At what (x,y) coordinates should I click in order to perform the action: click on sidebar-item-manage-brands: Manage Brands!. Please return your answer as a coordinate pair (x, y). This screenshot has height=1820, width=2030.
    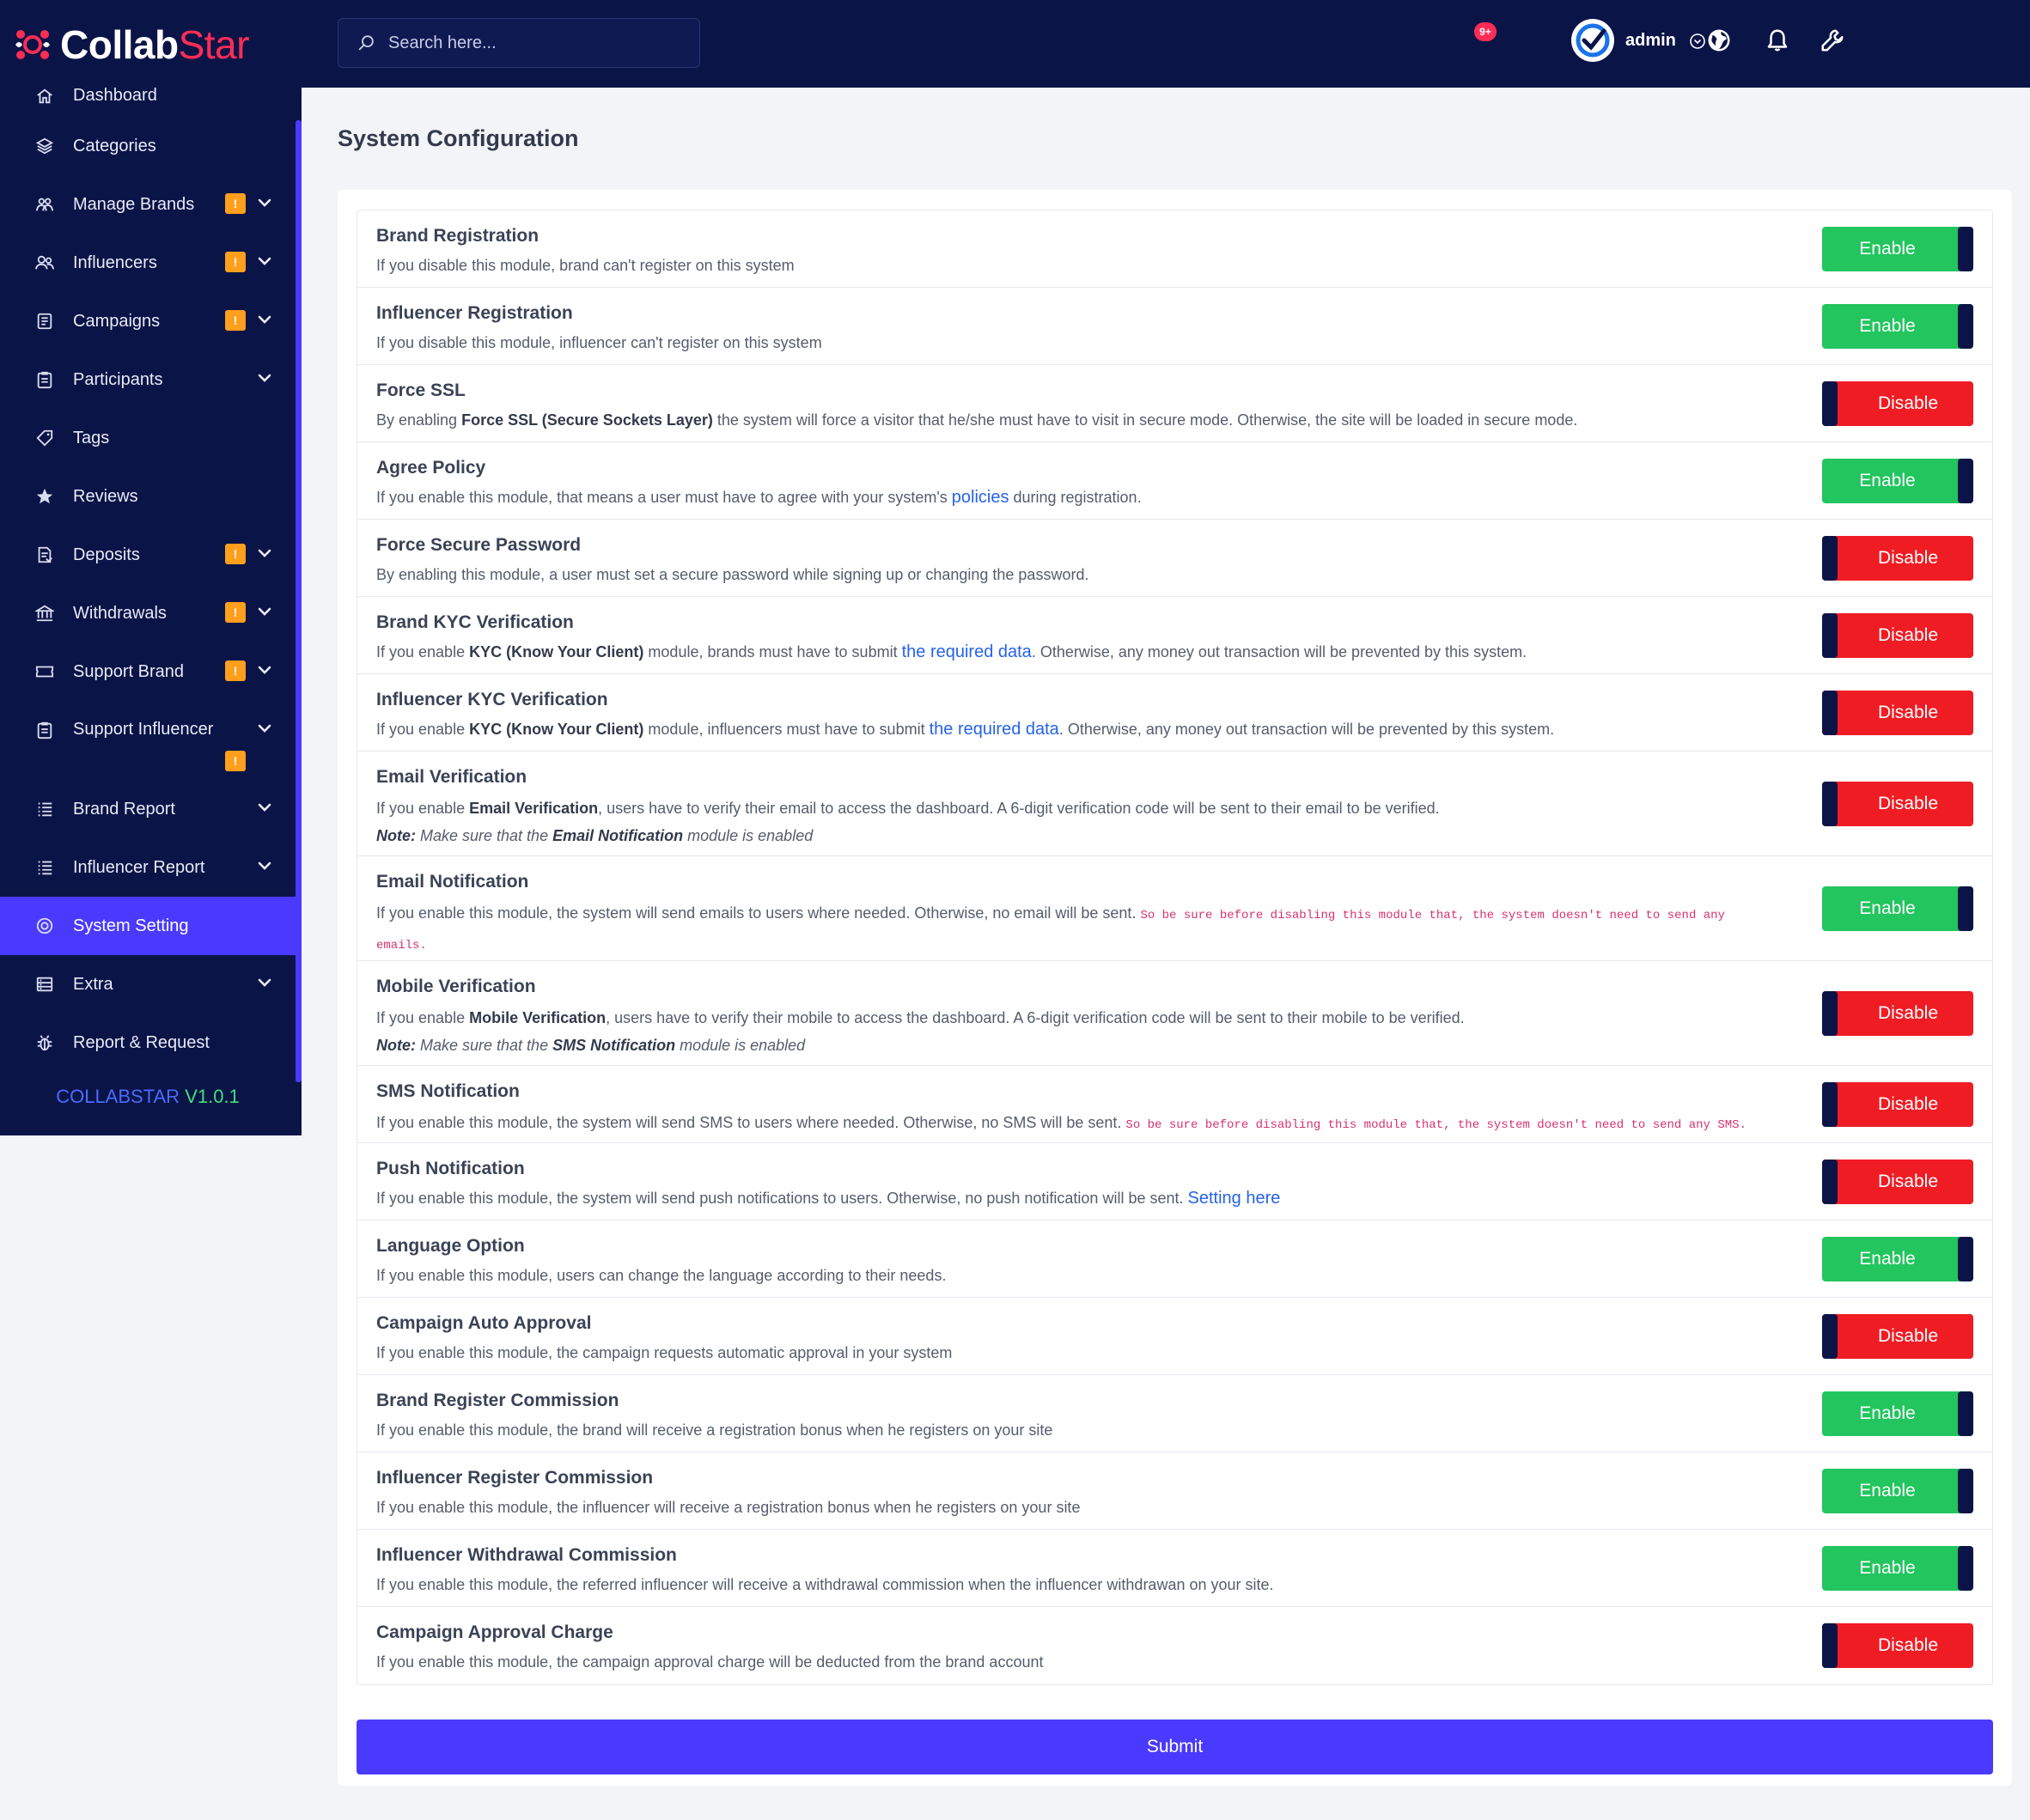
    Looking at the image, I should click on (148, 205).